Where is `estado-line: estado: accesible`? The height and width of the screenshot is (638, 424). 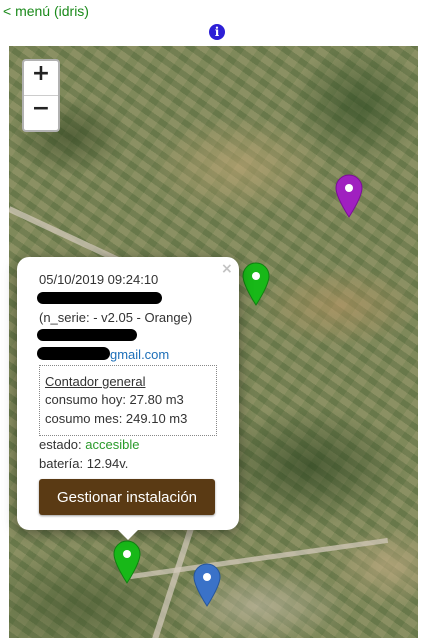 estado-line: estado: accesible is located at coordinates (89, 444).